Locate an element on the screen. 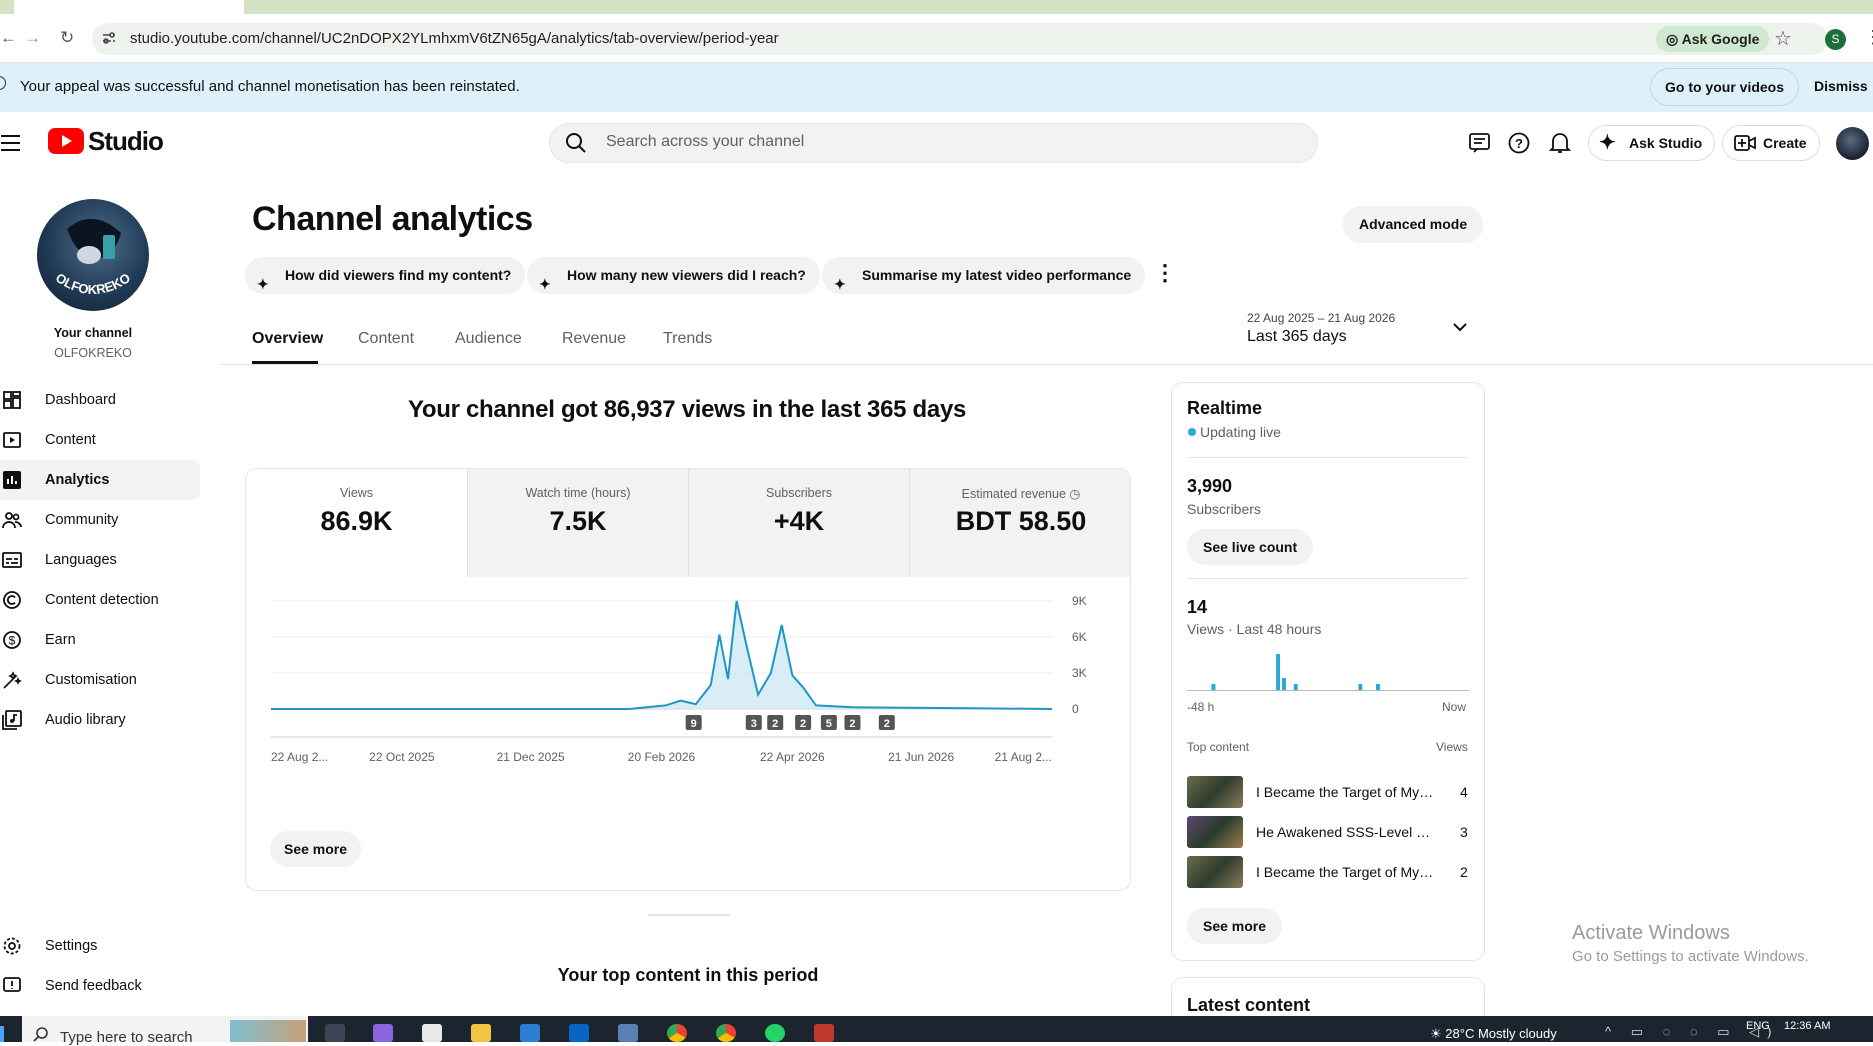 The image size is (1873, 1046). sidebar-item-community: Community is located at coordinates (100, 520).